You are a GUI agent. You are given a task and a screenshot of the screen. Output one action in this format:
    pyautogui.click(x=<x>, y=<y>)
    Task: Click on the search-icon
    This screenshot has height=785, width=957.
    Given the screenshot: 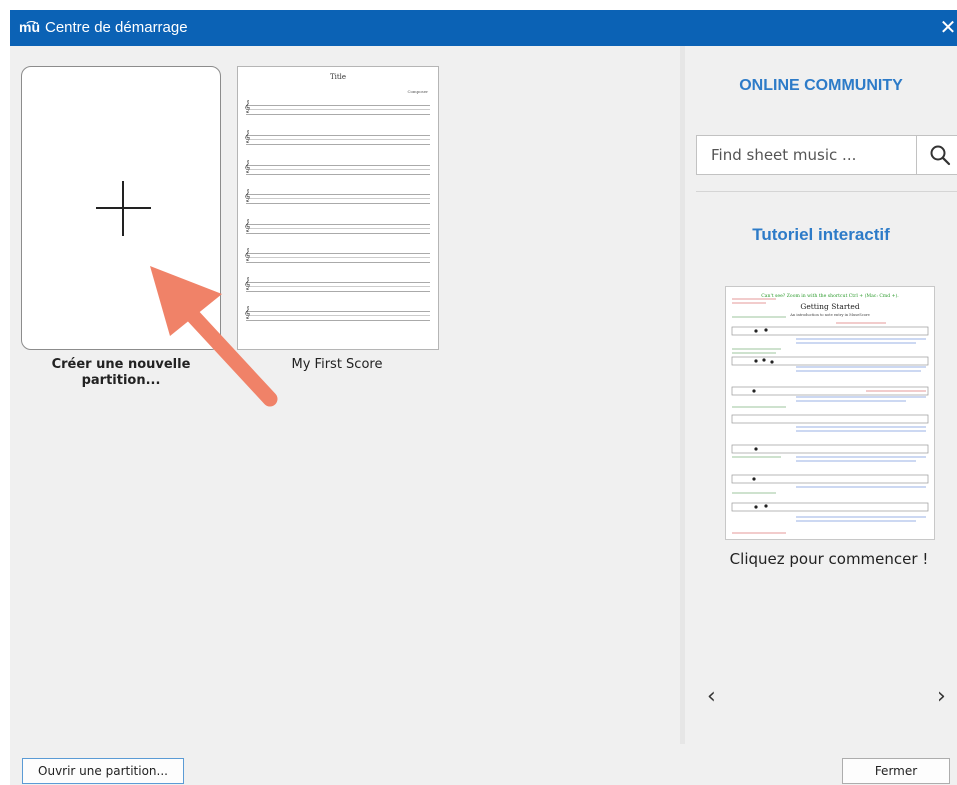 What is the action you would take?
    pyautogui.click(x=940, y=155)
    